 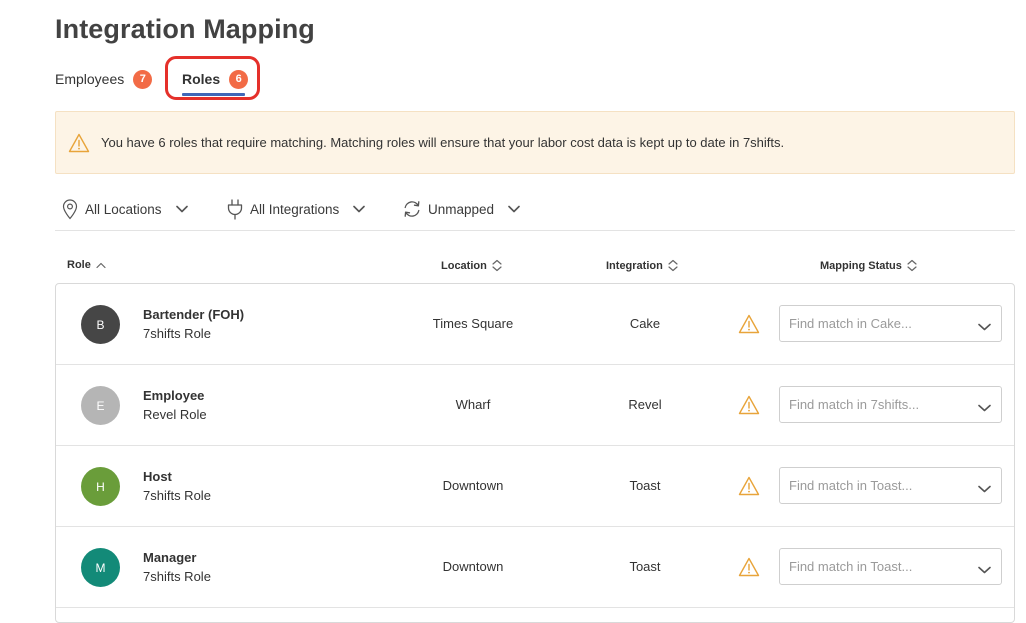 I want to click on avatar: M, so click(x=100, y=567).